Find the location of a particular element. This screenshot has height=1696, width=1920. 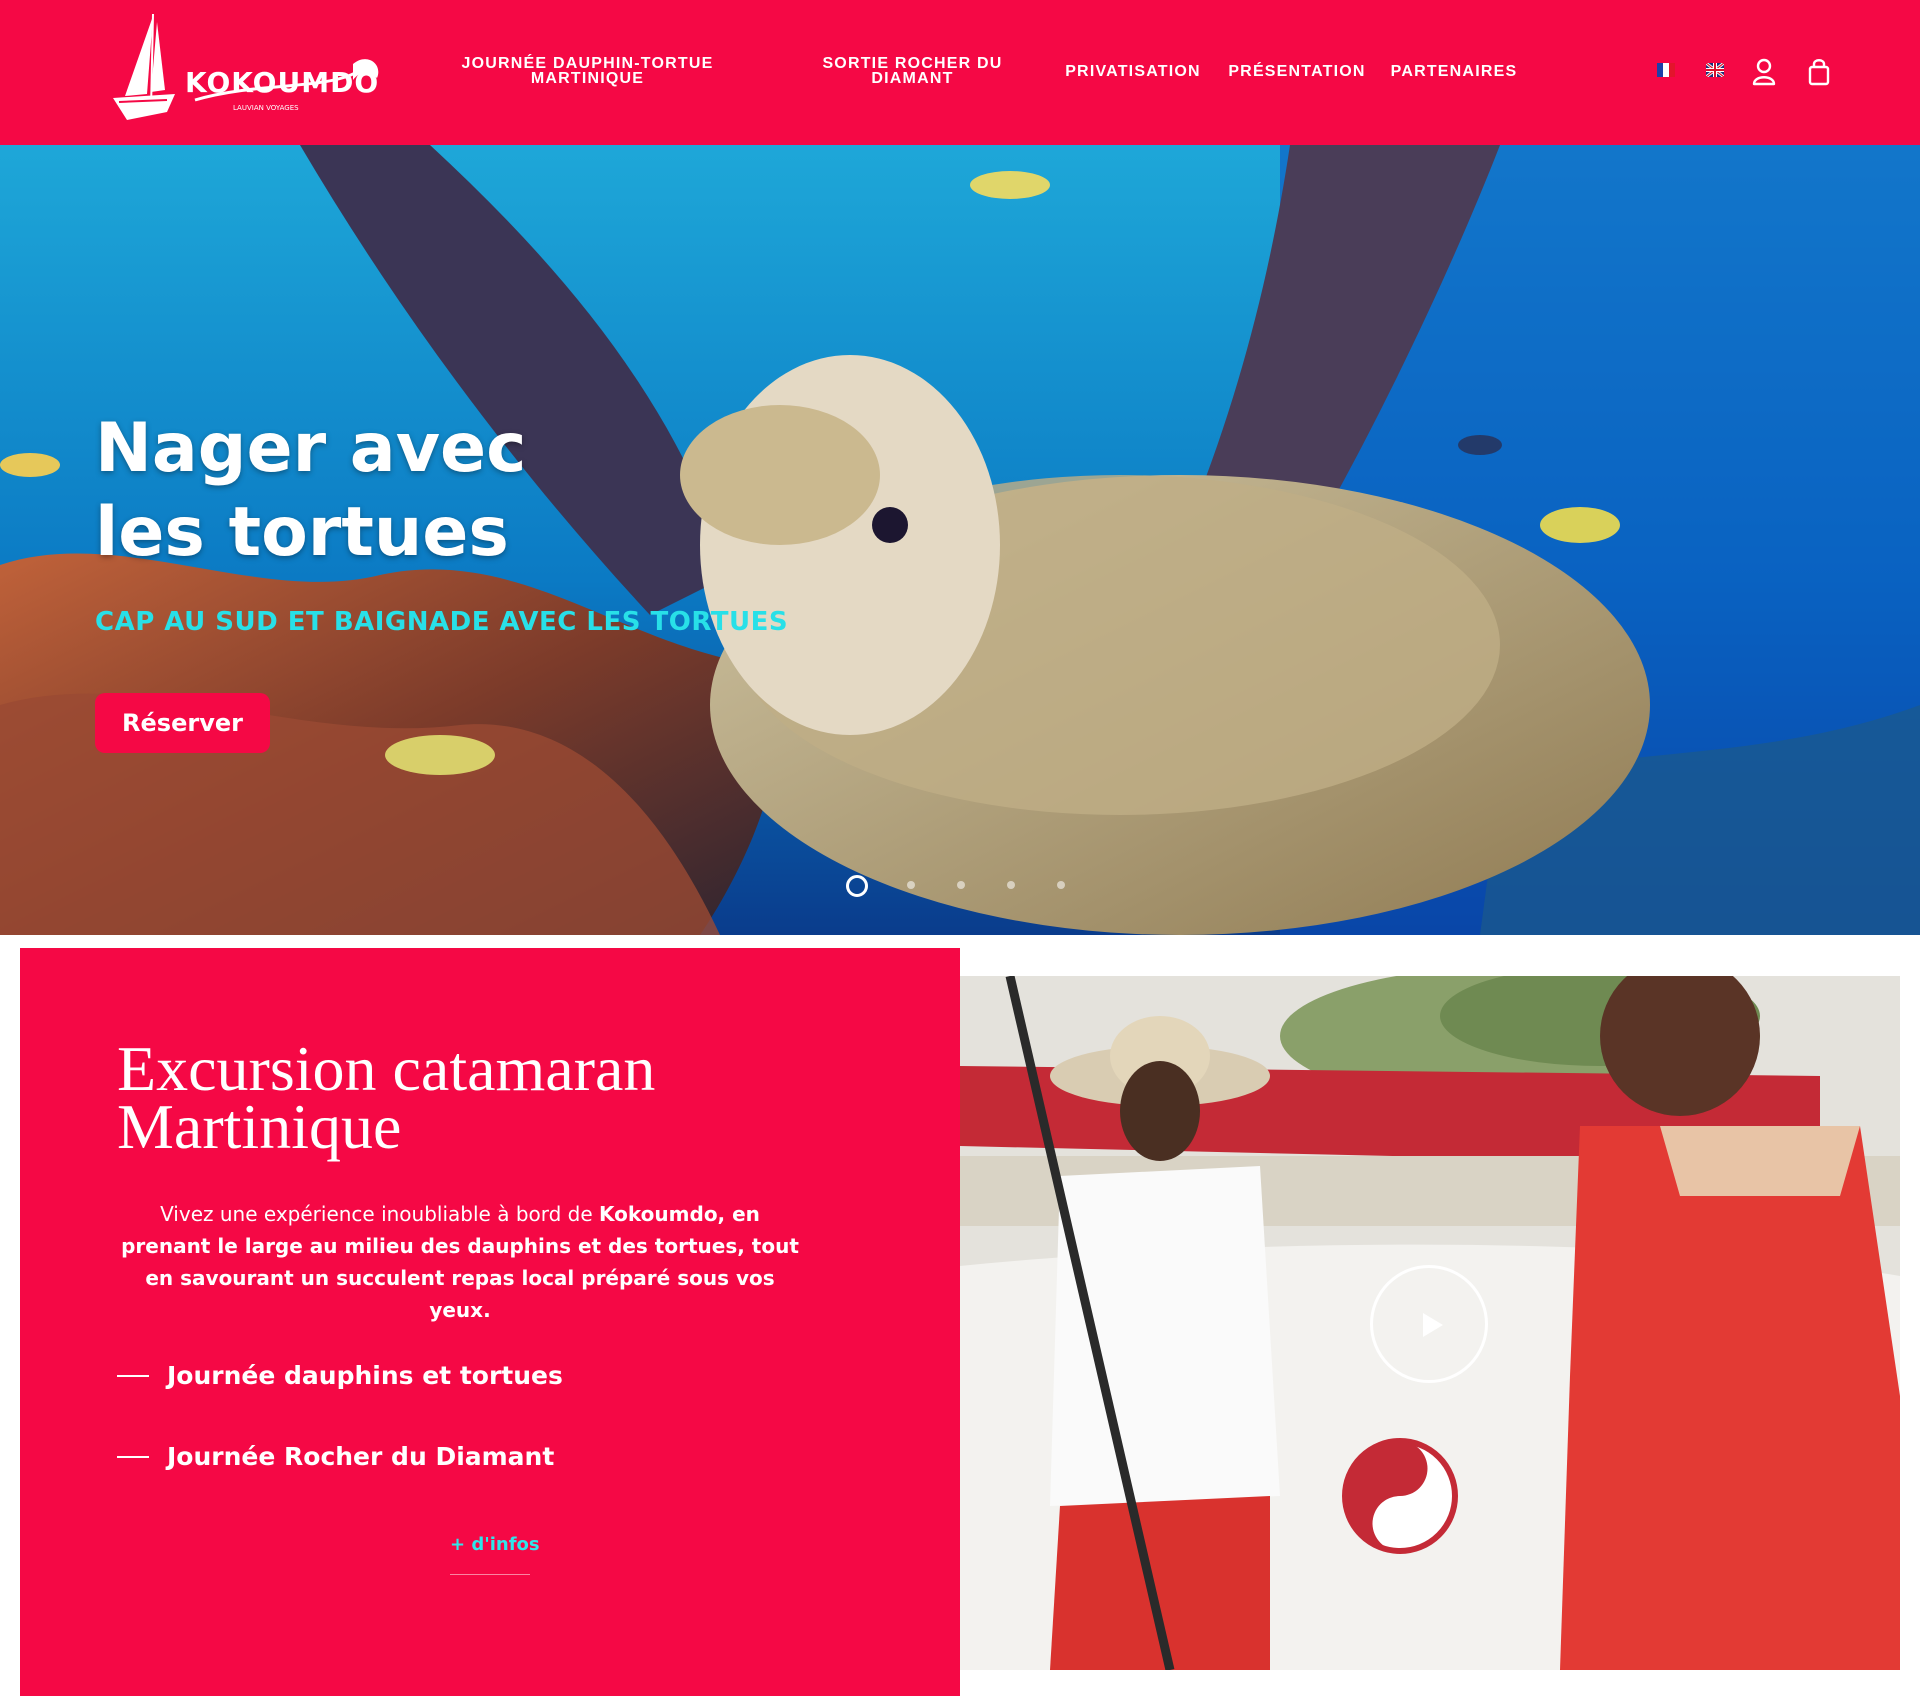

hero-title-line1: Nager avec is located at coordinates (311, 448).